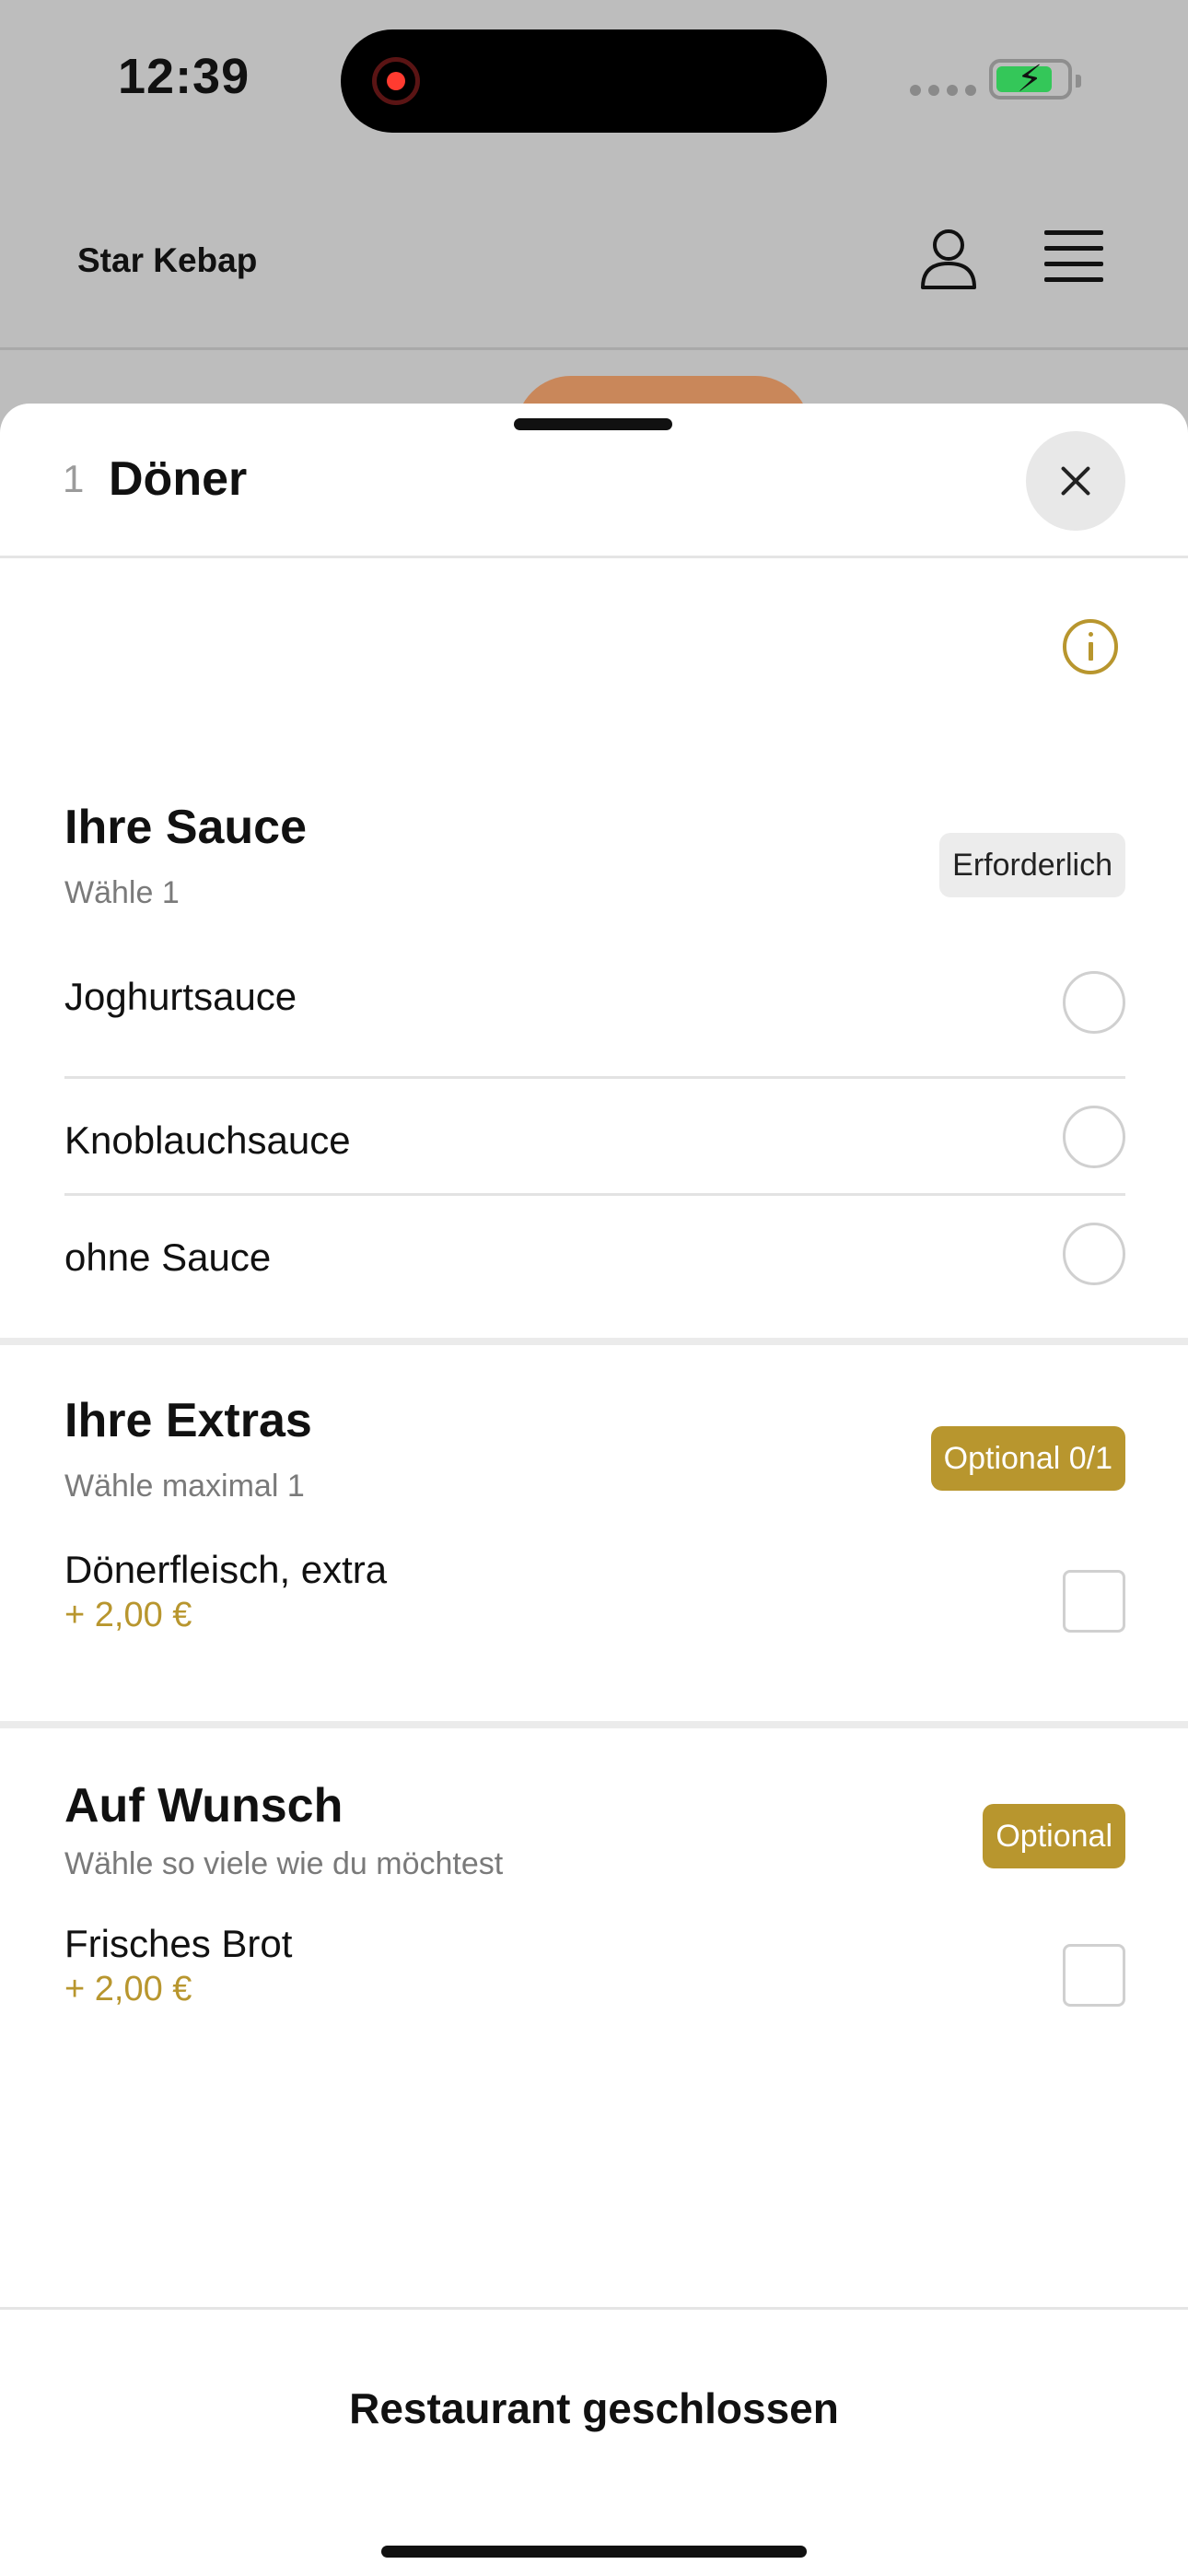 This screenshot has width=1188, height=2576. What do you see at coordinates (1073, 256) in the screenshot?
I see `menu-icon` at bounding box center [1073, 256].